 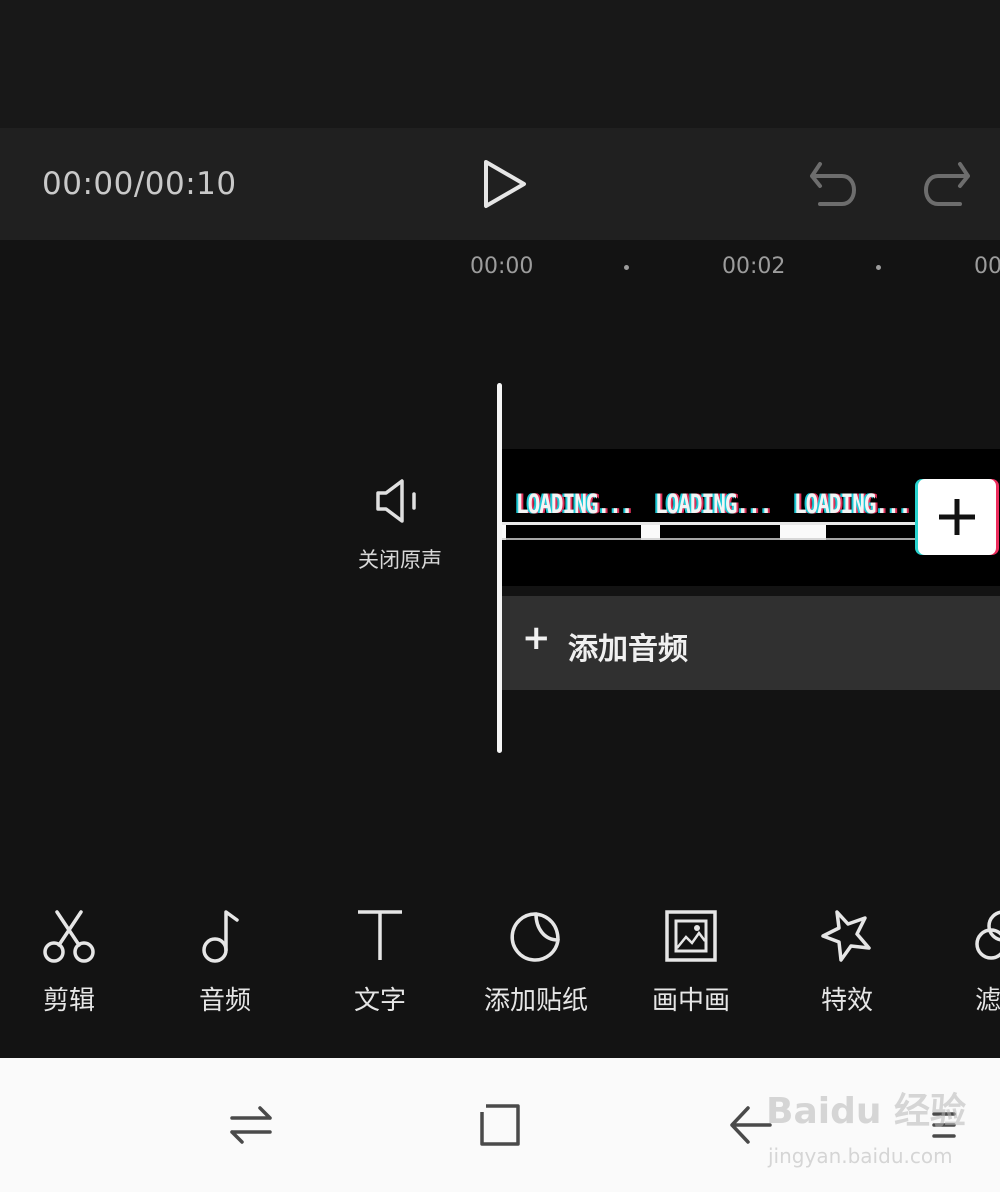 I want to click on undo-icon, so click(x=833, y=184).